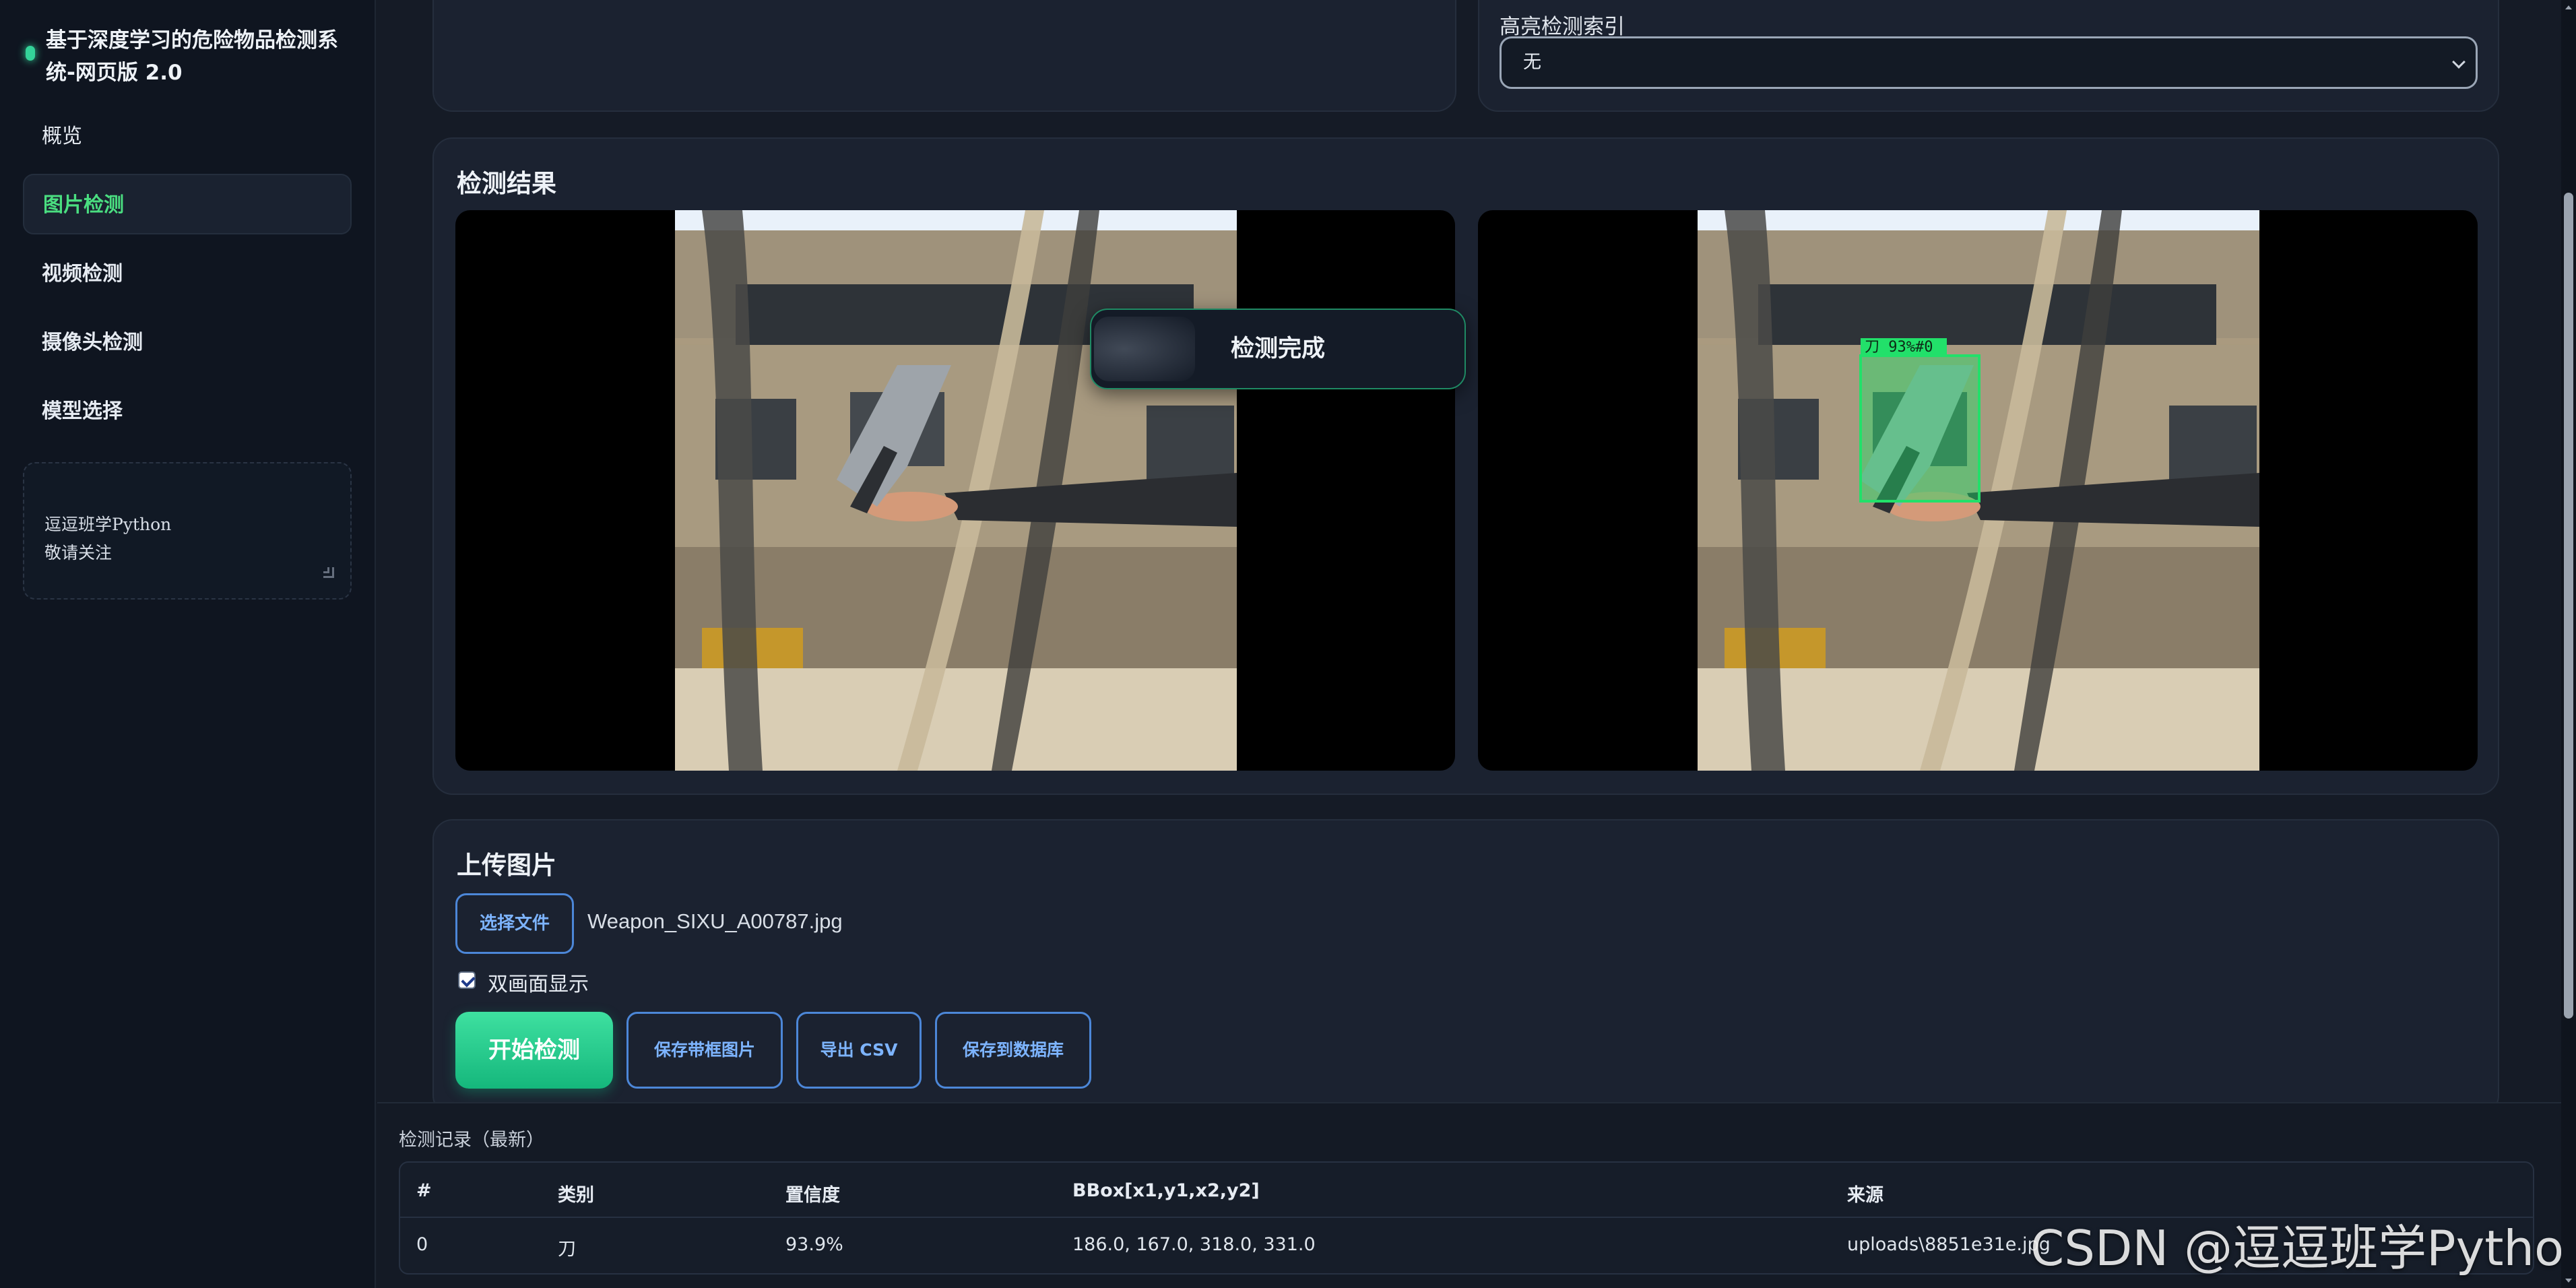  What do you see at coordinates (187, 136) in the screenshot?
I see `sidebar-item-overview: 概览` at bounding box center [187, 136].